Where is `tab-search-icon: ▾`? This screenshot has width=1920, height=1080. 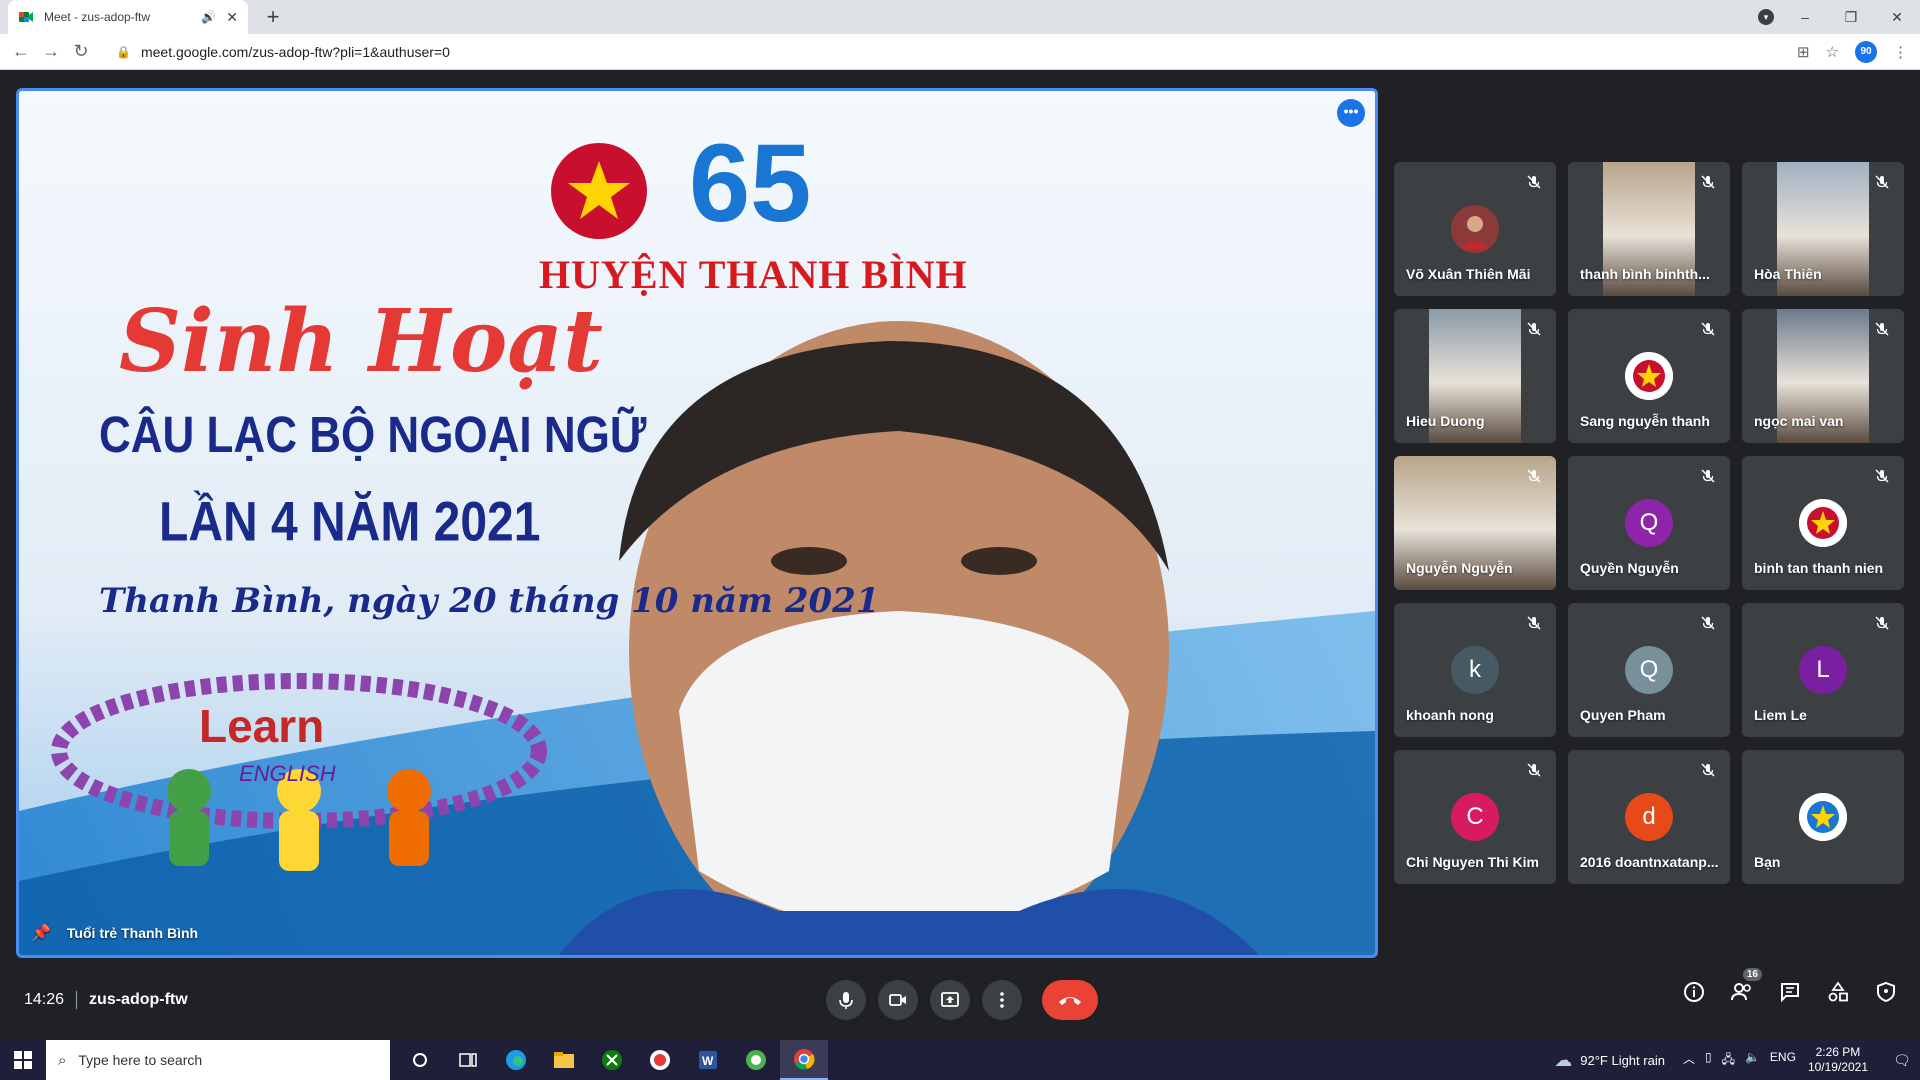
tab-search-icon: ▾ is located at coordinates (1766, 17).